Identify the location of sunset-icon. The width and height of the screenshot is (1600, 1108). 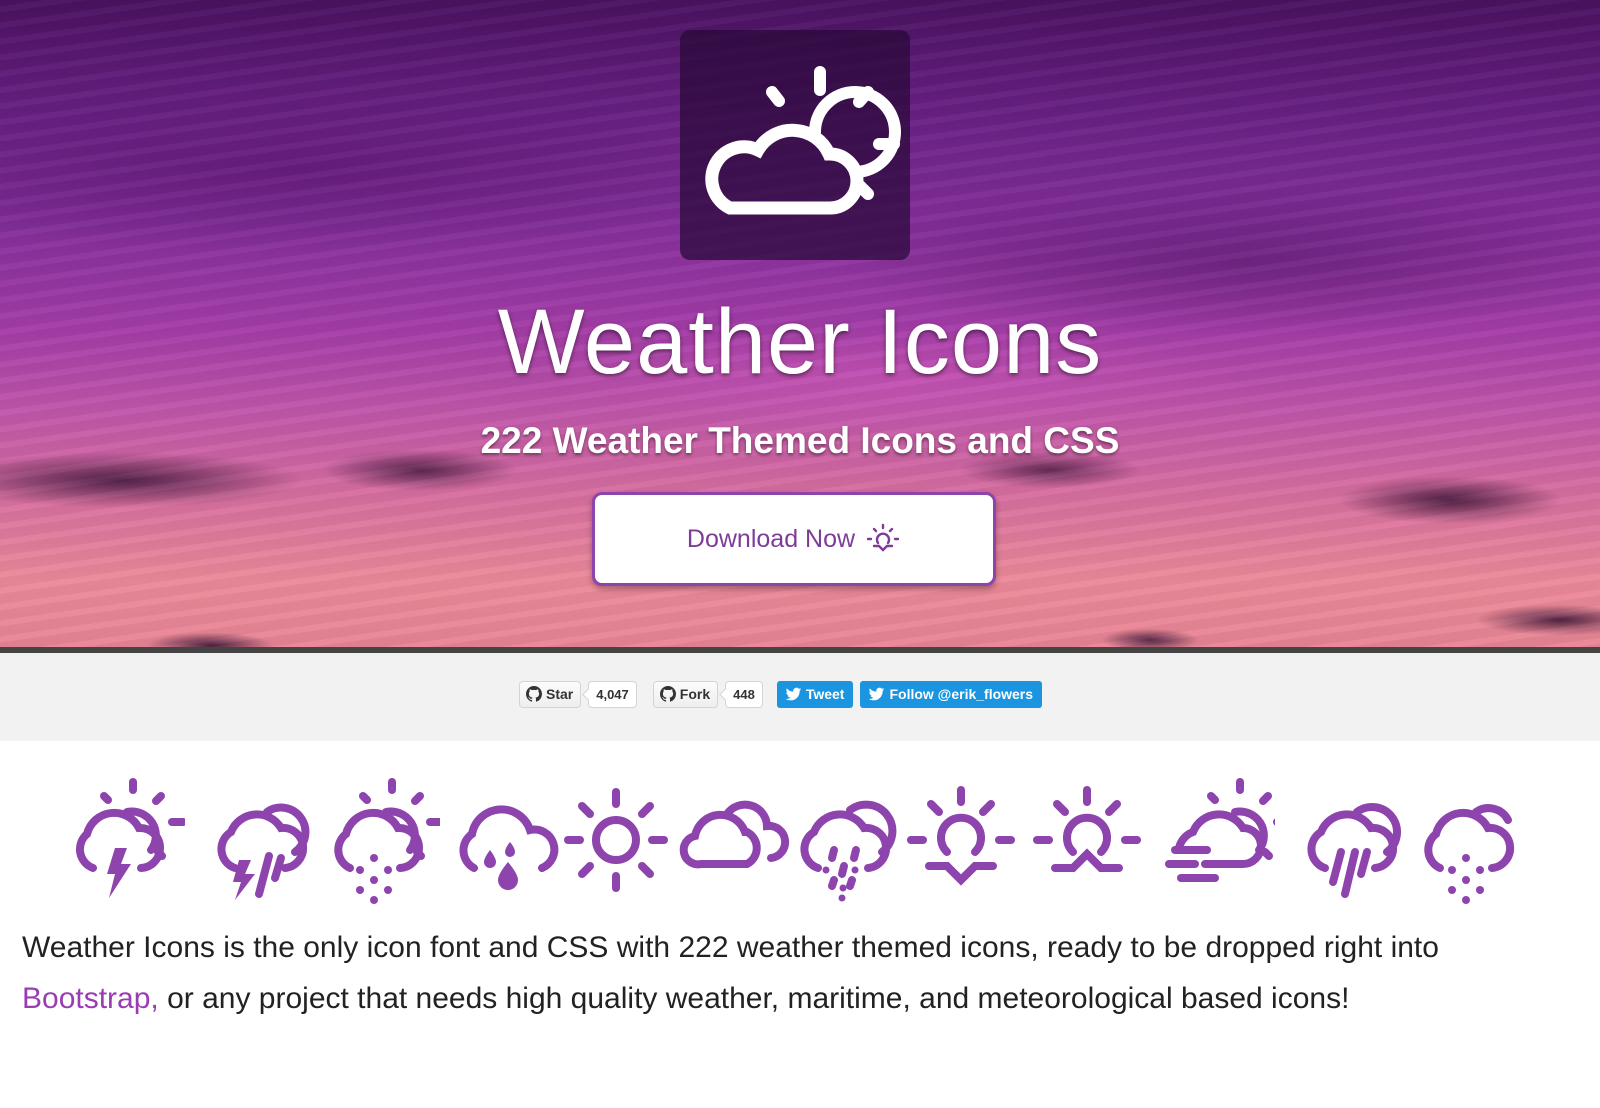
(961, 836).